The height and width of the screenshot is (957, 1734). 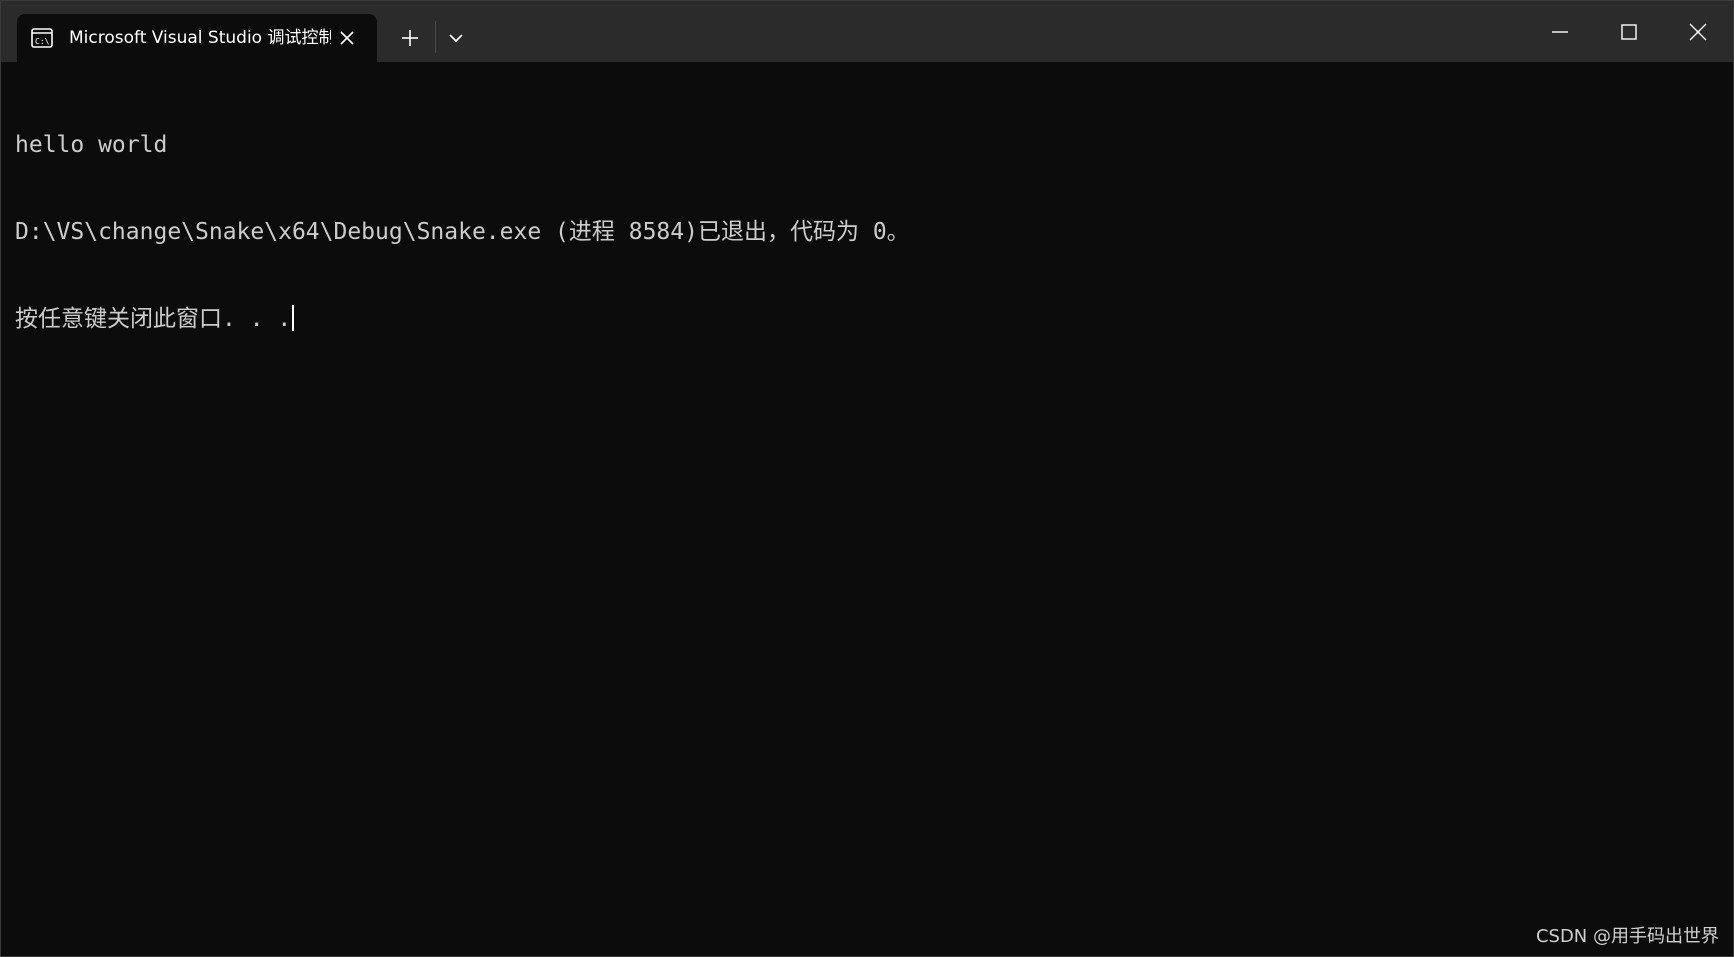 What do you see at coordinates (293, 318) in the screenshot?
I see `text-cursor` at bounding box center [293, 318].